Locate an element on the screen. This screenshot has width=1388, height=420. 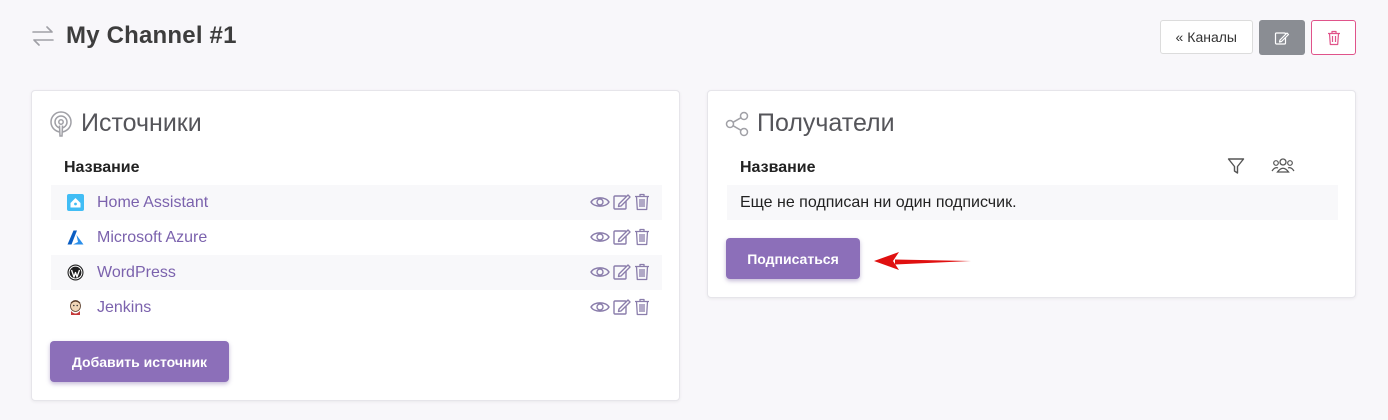
transfer-arrows-icon is located at coordinates (43, 36).